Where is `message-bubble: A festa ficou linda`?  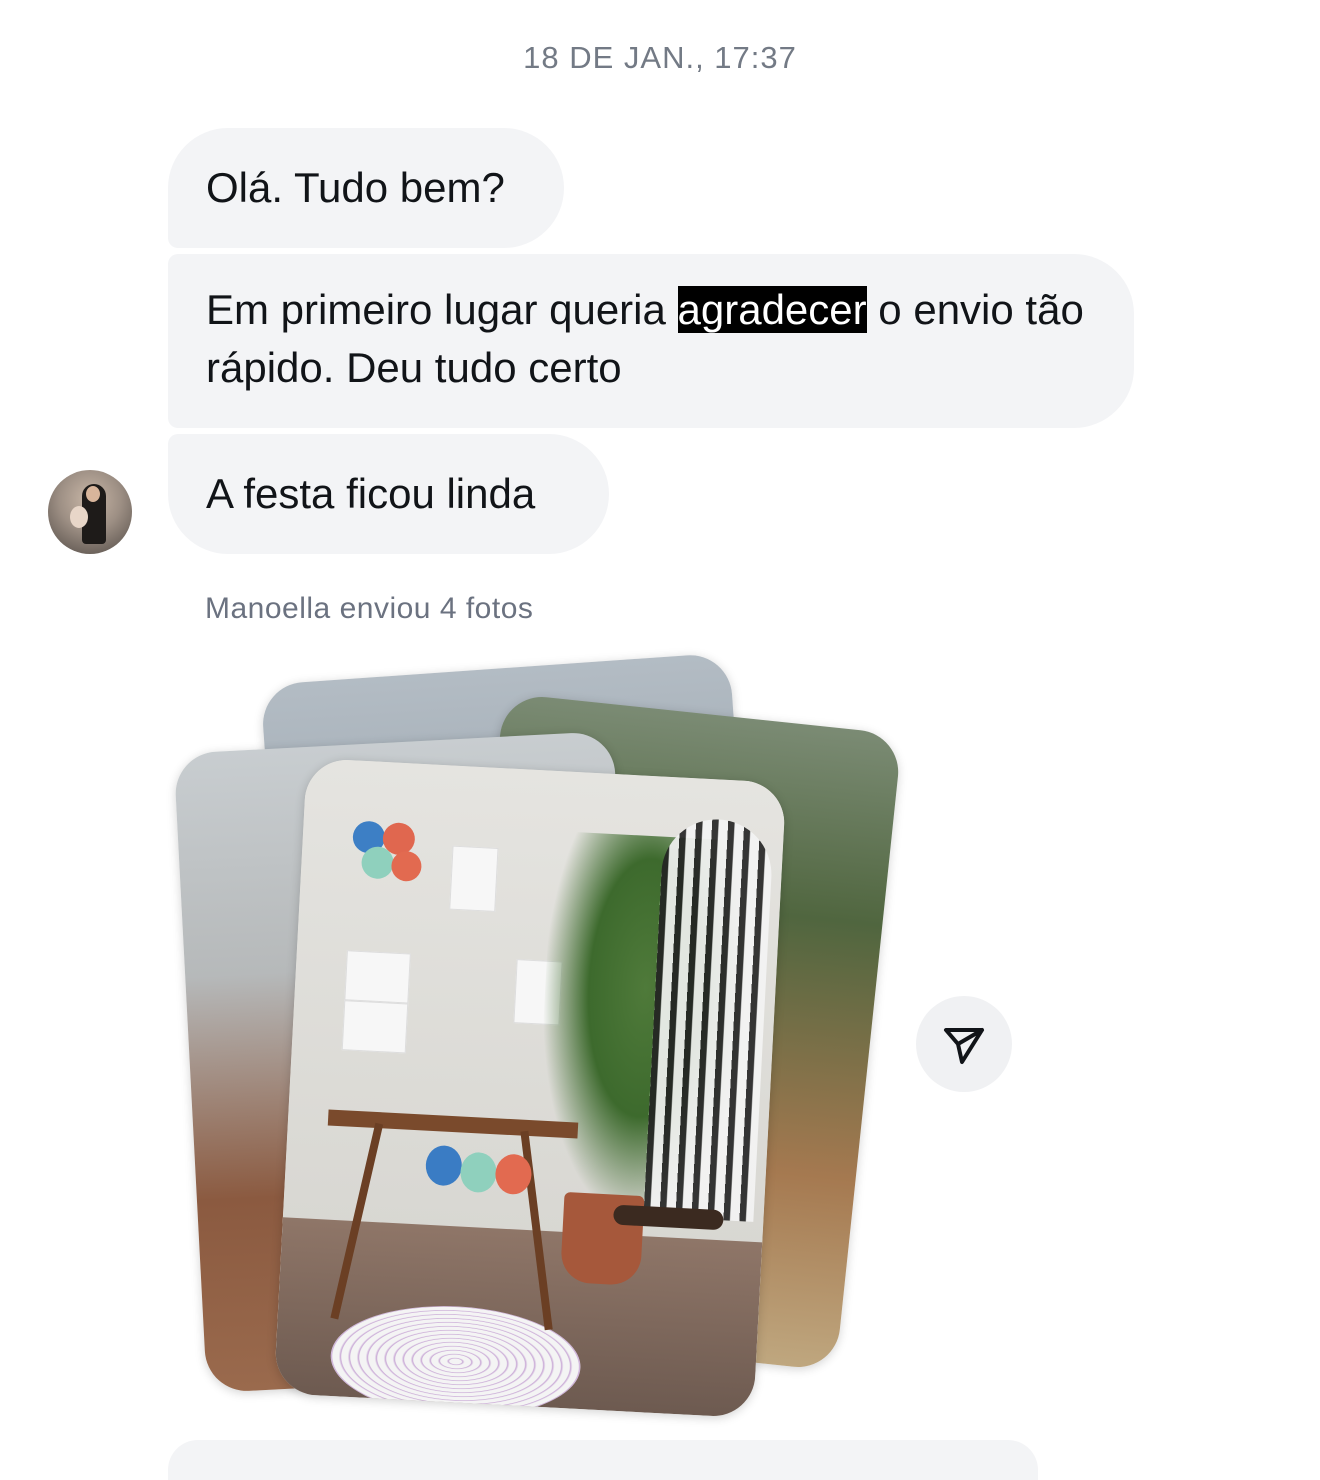
message-bubble: A festa ficou linda is located at coordinates (388, 494).